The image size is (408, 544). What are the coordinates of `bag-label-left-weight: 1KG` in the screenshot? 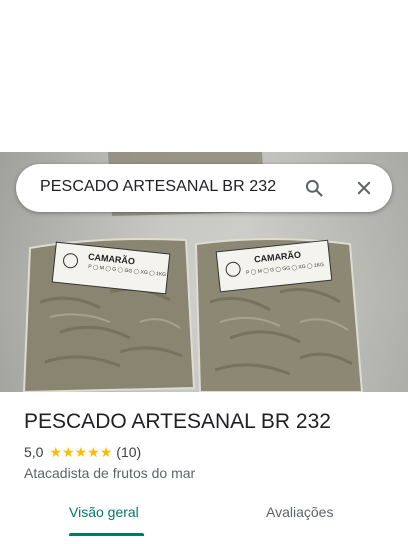 It's located at (161, 275).